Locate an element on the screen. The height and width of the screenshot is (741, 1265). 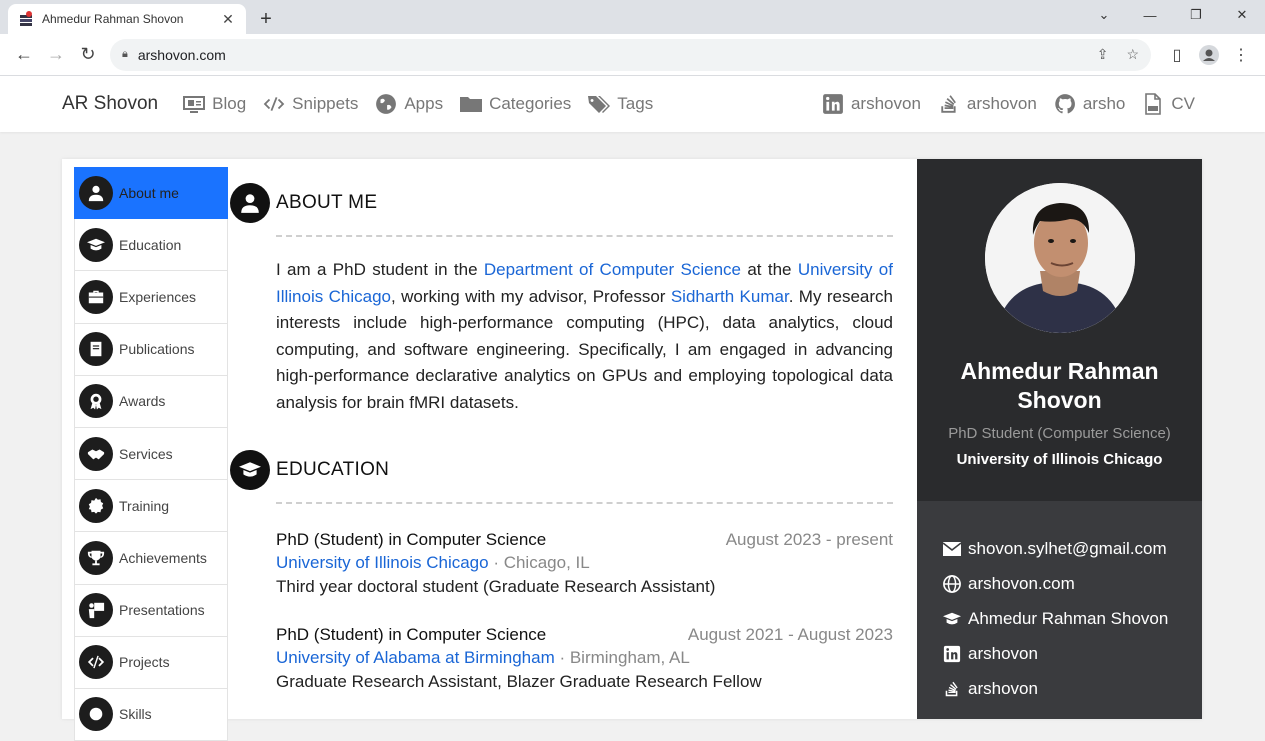
side-panel-icon: ▯ is located at coordinates (1177, 55).